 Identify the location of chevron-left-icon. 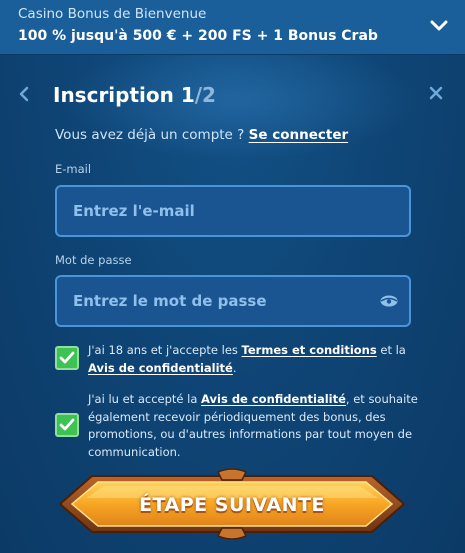
(24, 94).